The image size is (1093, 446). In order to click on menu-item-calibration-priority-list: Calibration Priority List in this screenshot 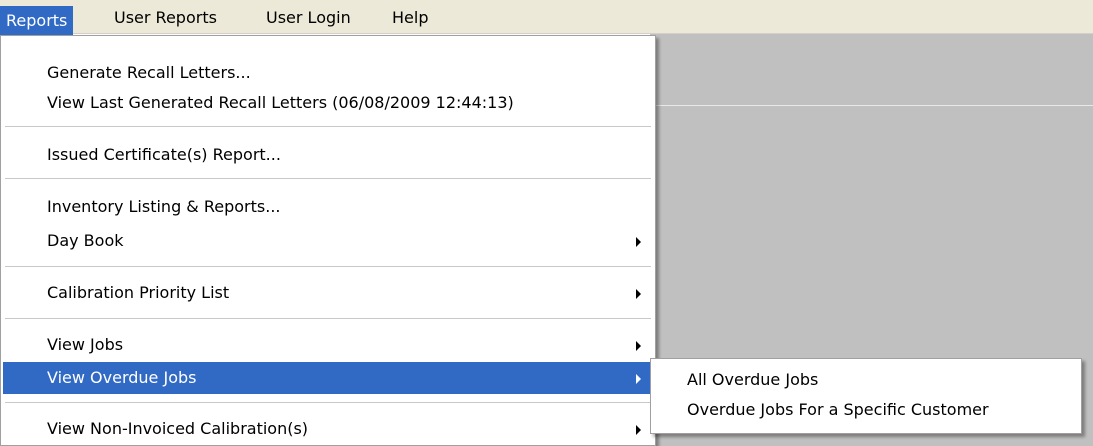, I will do `click(328, 293)`.